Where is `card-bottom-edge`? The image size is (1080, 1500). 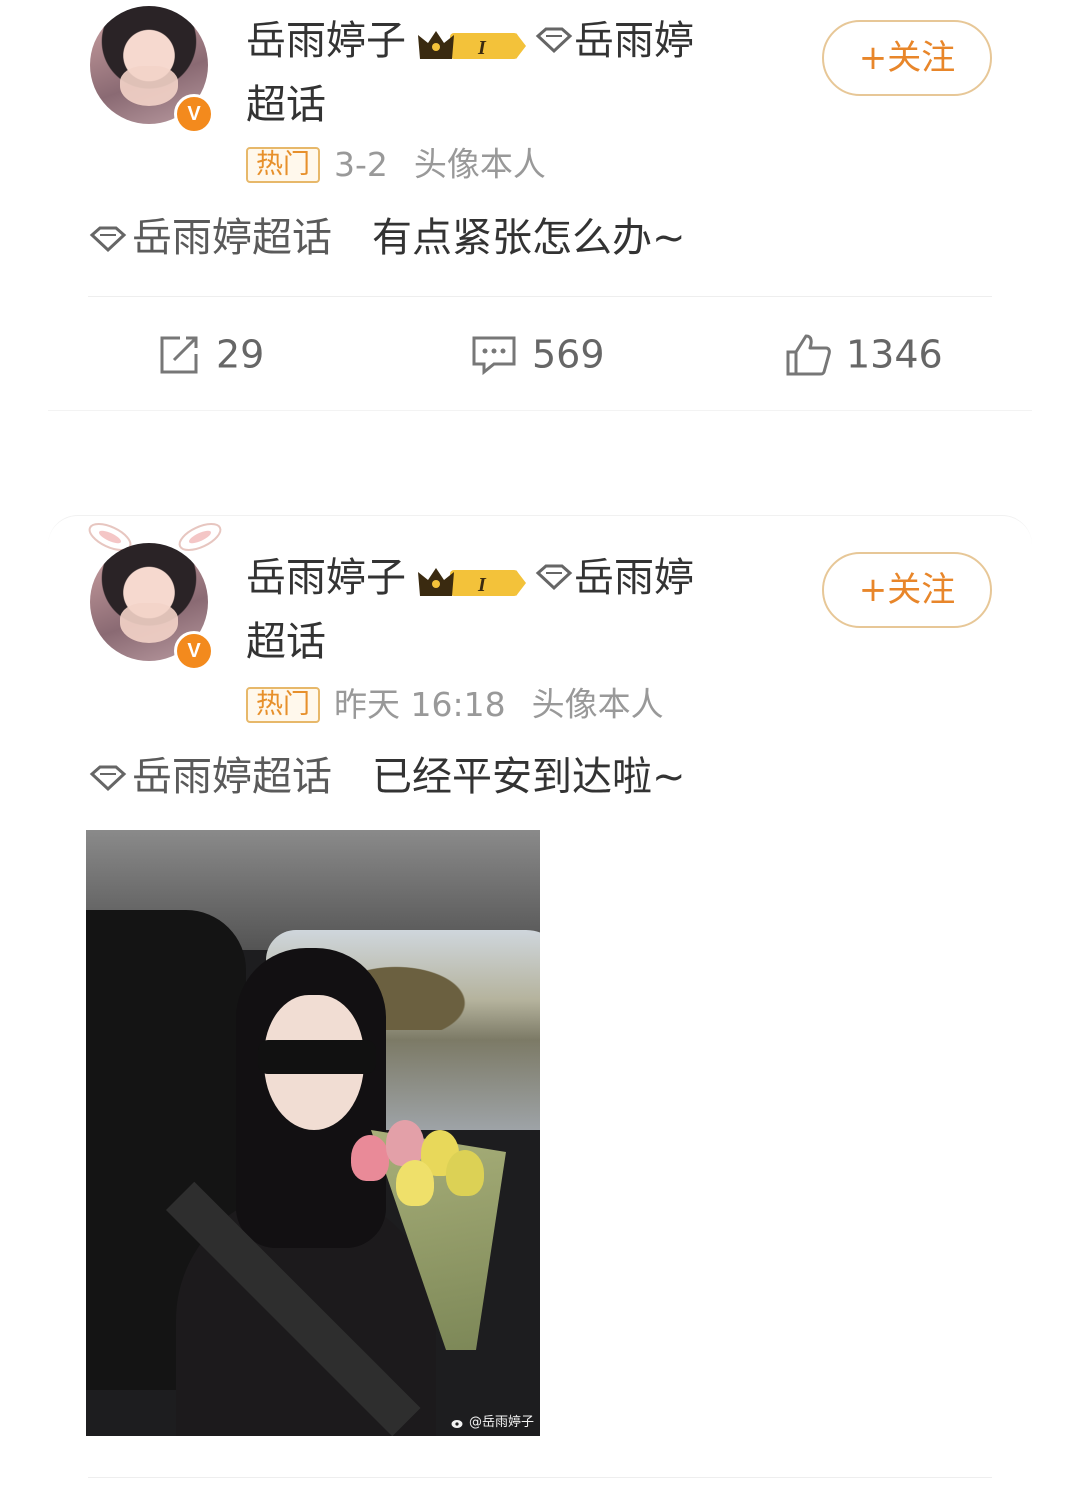
card-bottom-edge is located at coordinates (540, 407).